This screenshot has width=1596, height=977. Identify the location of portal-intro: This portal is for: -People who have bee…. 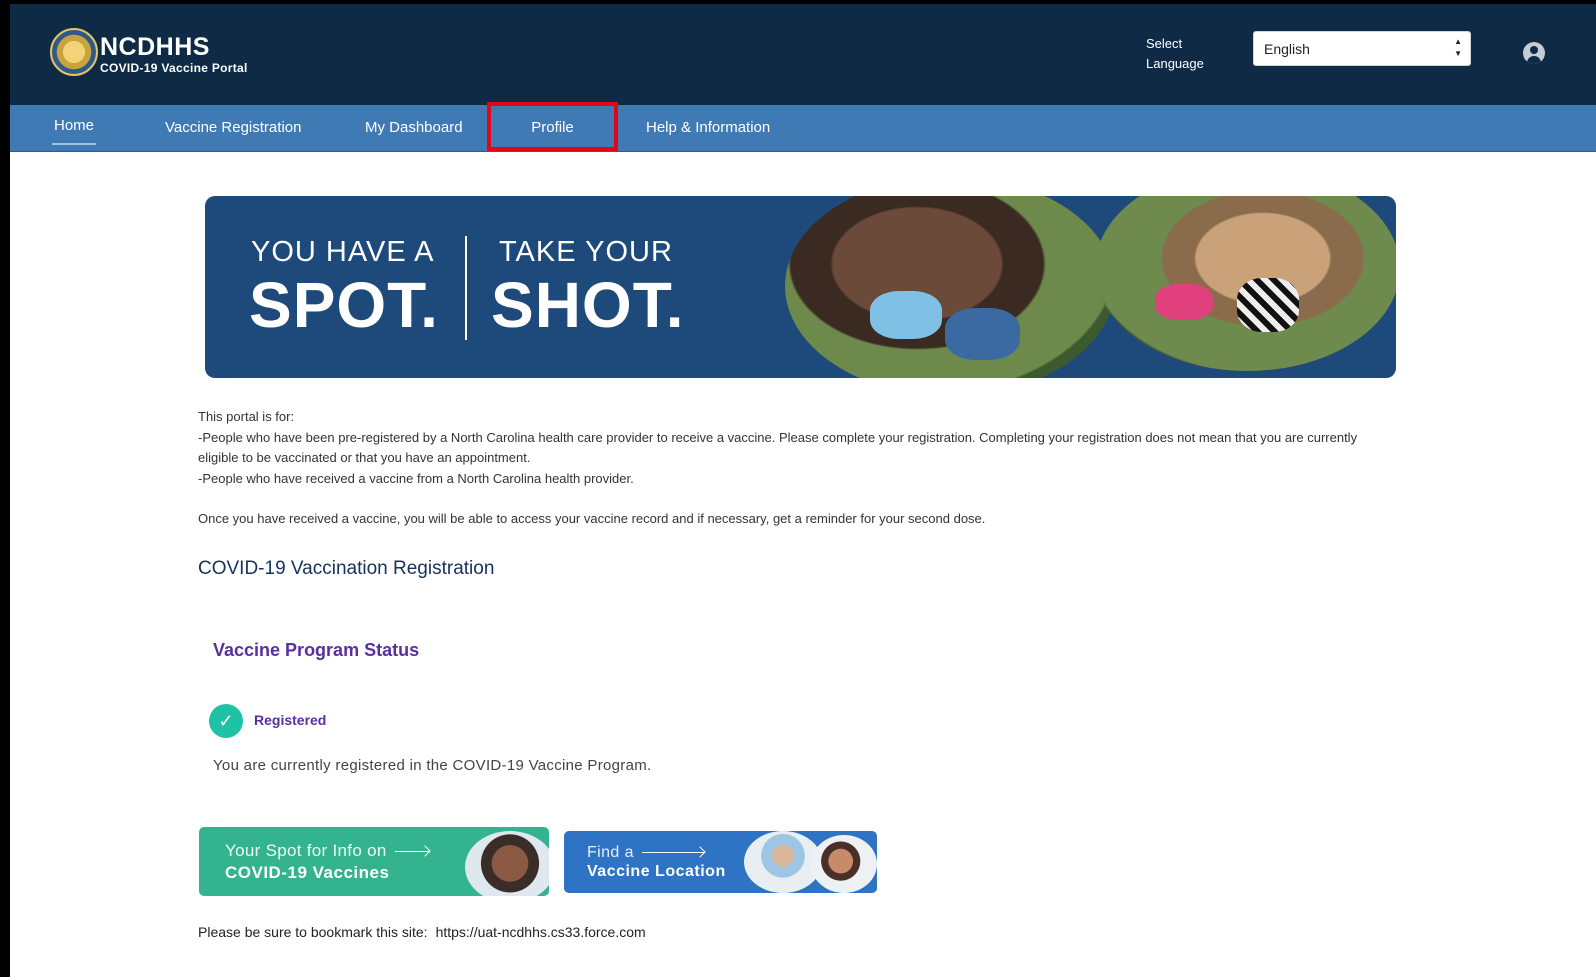
(788, 468).